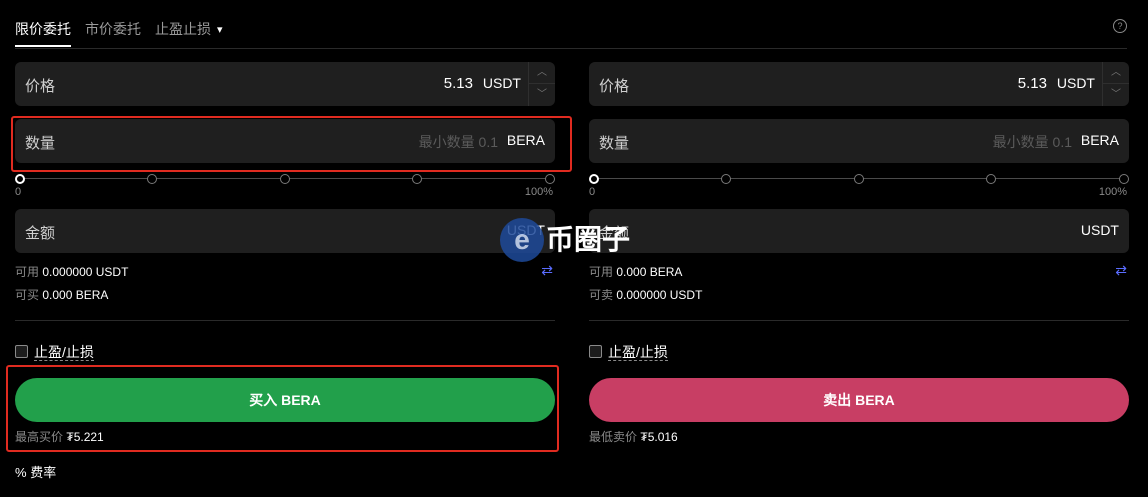  I want to click on sell-best-price: 最低卖价 ₮5.016, so click(633, 436).